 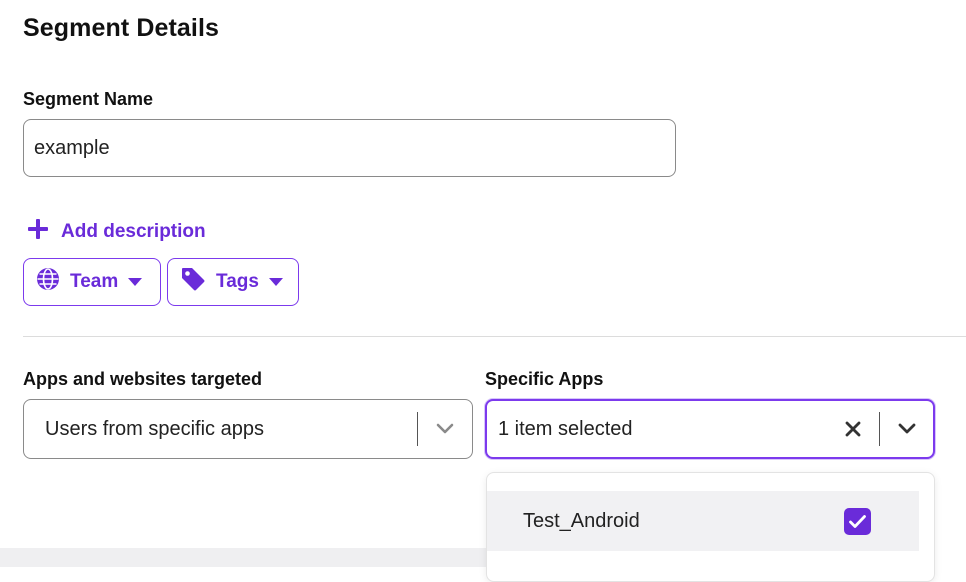 What do you see at coordinates (38, 232) in the screenshot?
I see `plus-icon` at bounding box center [38, 232].